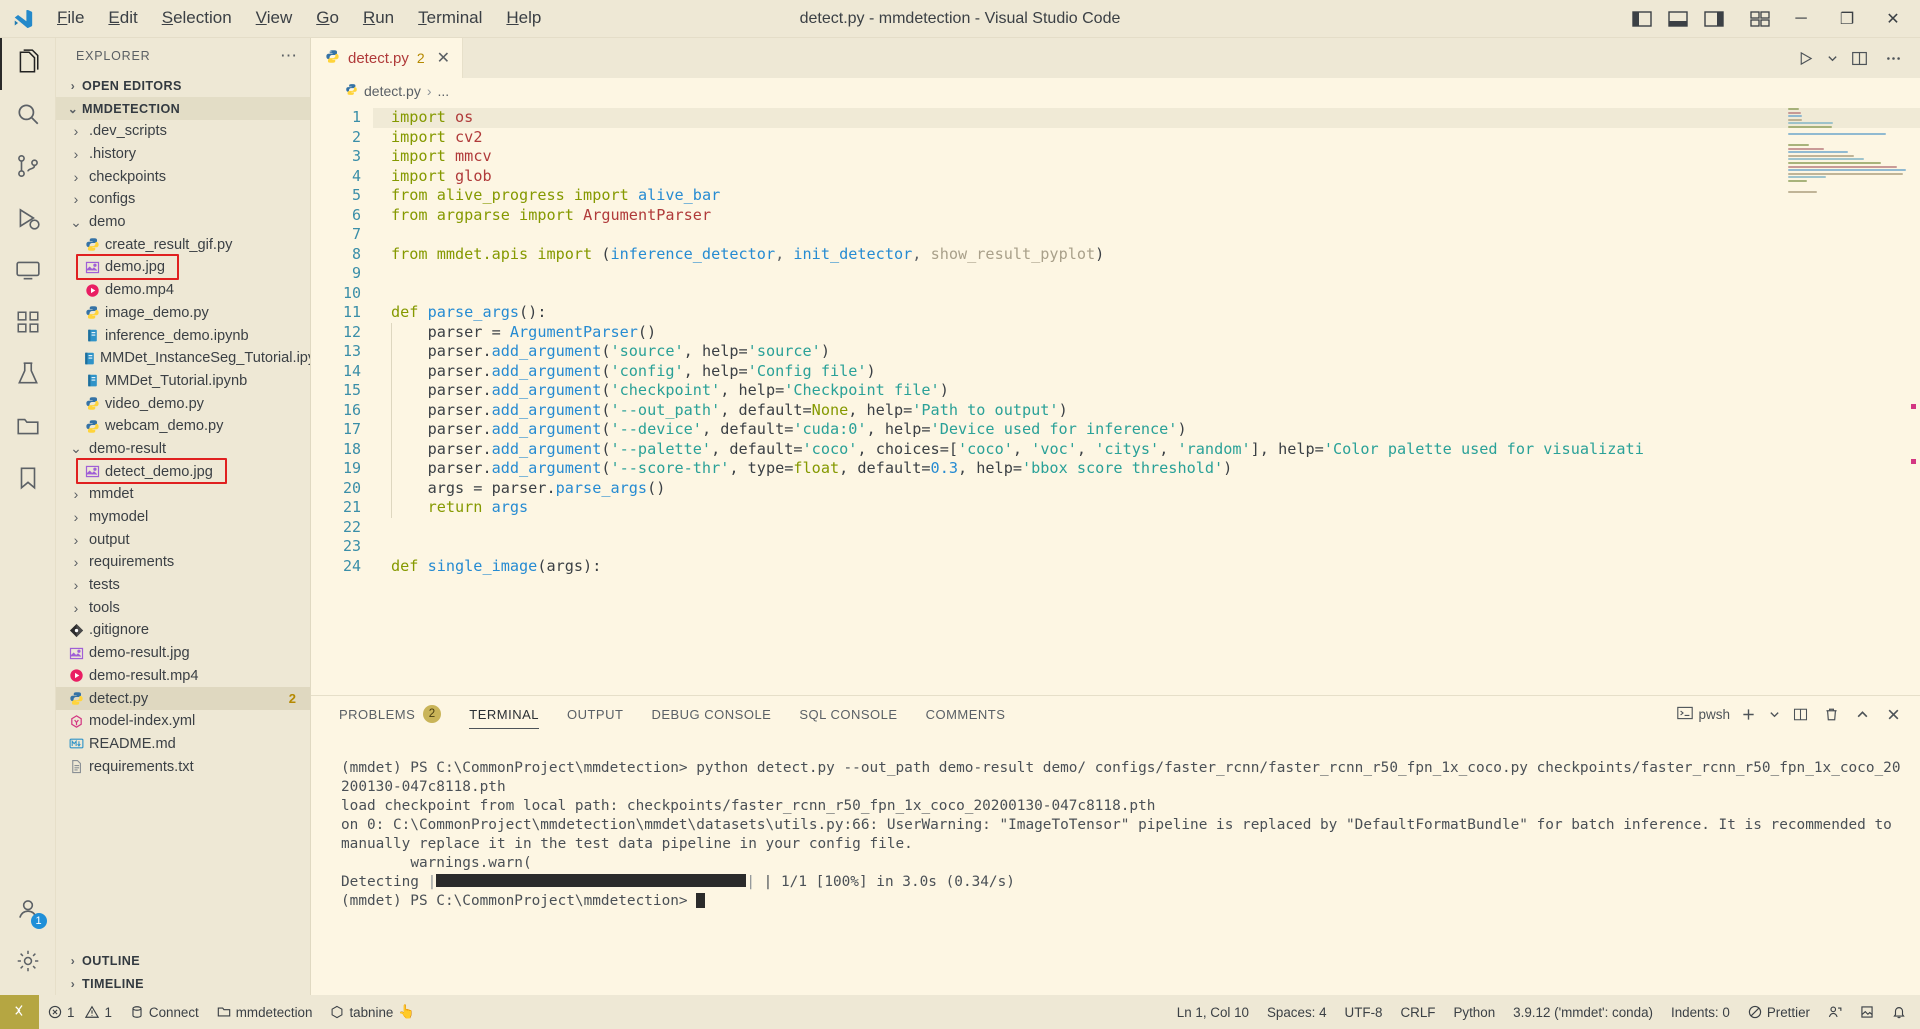 This screenshot has height=1029, width=1920. I want to click on menu-go: Go, so click(327, 18).